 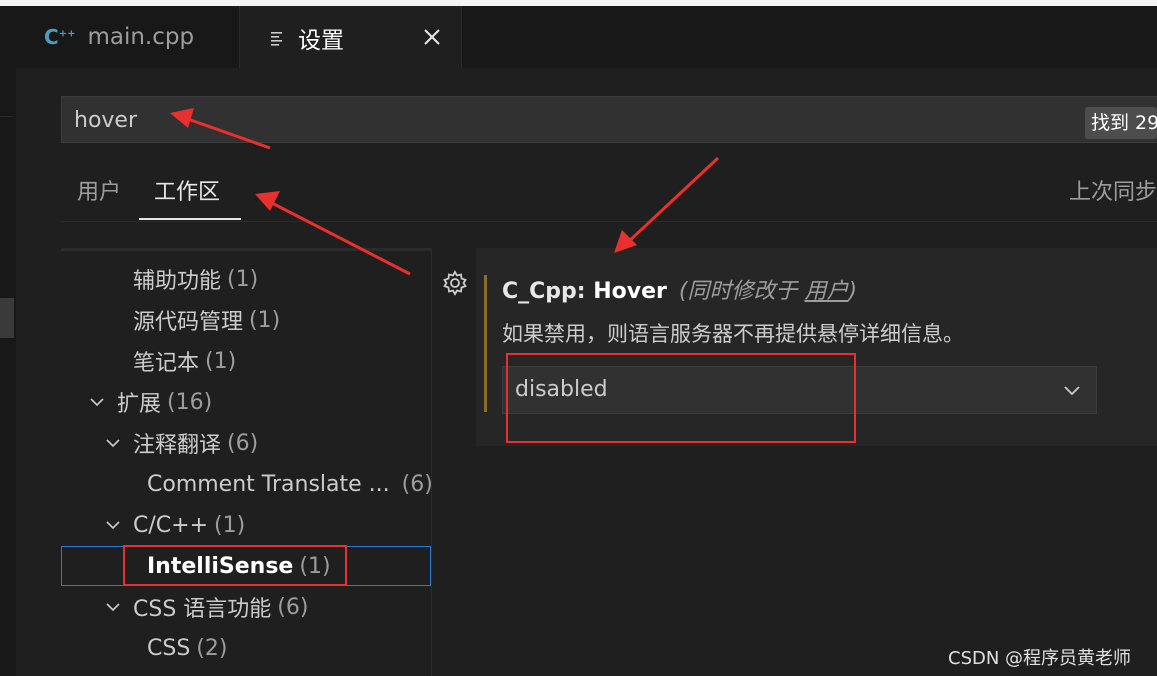 What do you see at coordinates (60, 37) in the screenshot?
I see `cpp-file-icon: C++` at bounding box center [60, 37].